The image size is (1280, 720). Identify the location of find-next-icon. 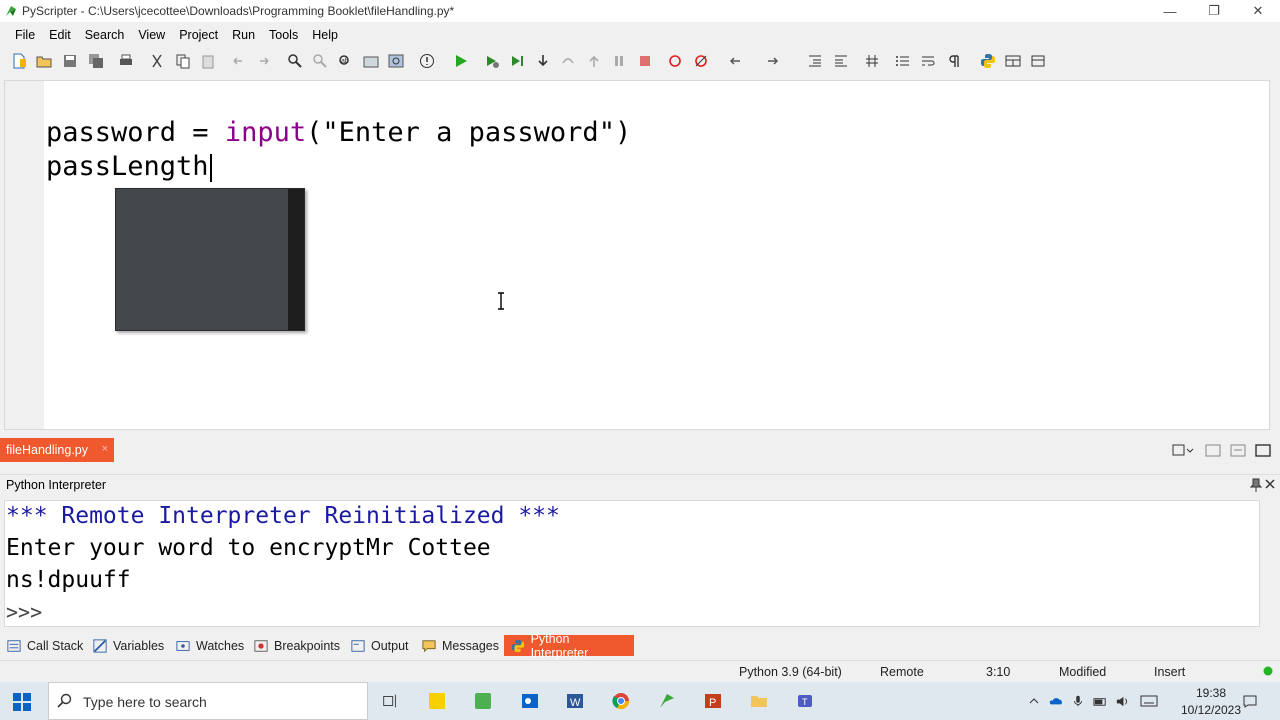
(320, 61).